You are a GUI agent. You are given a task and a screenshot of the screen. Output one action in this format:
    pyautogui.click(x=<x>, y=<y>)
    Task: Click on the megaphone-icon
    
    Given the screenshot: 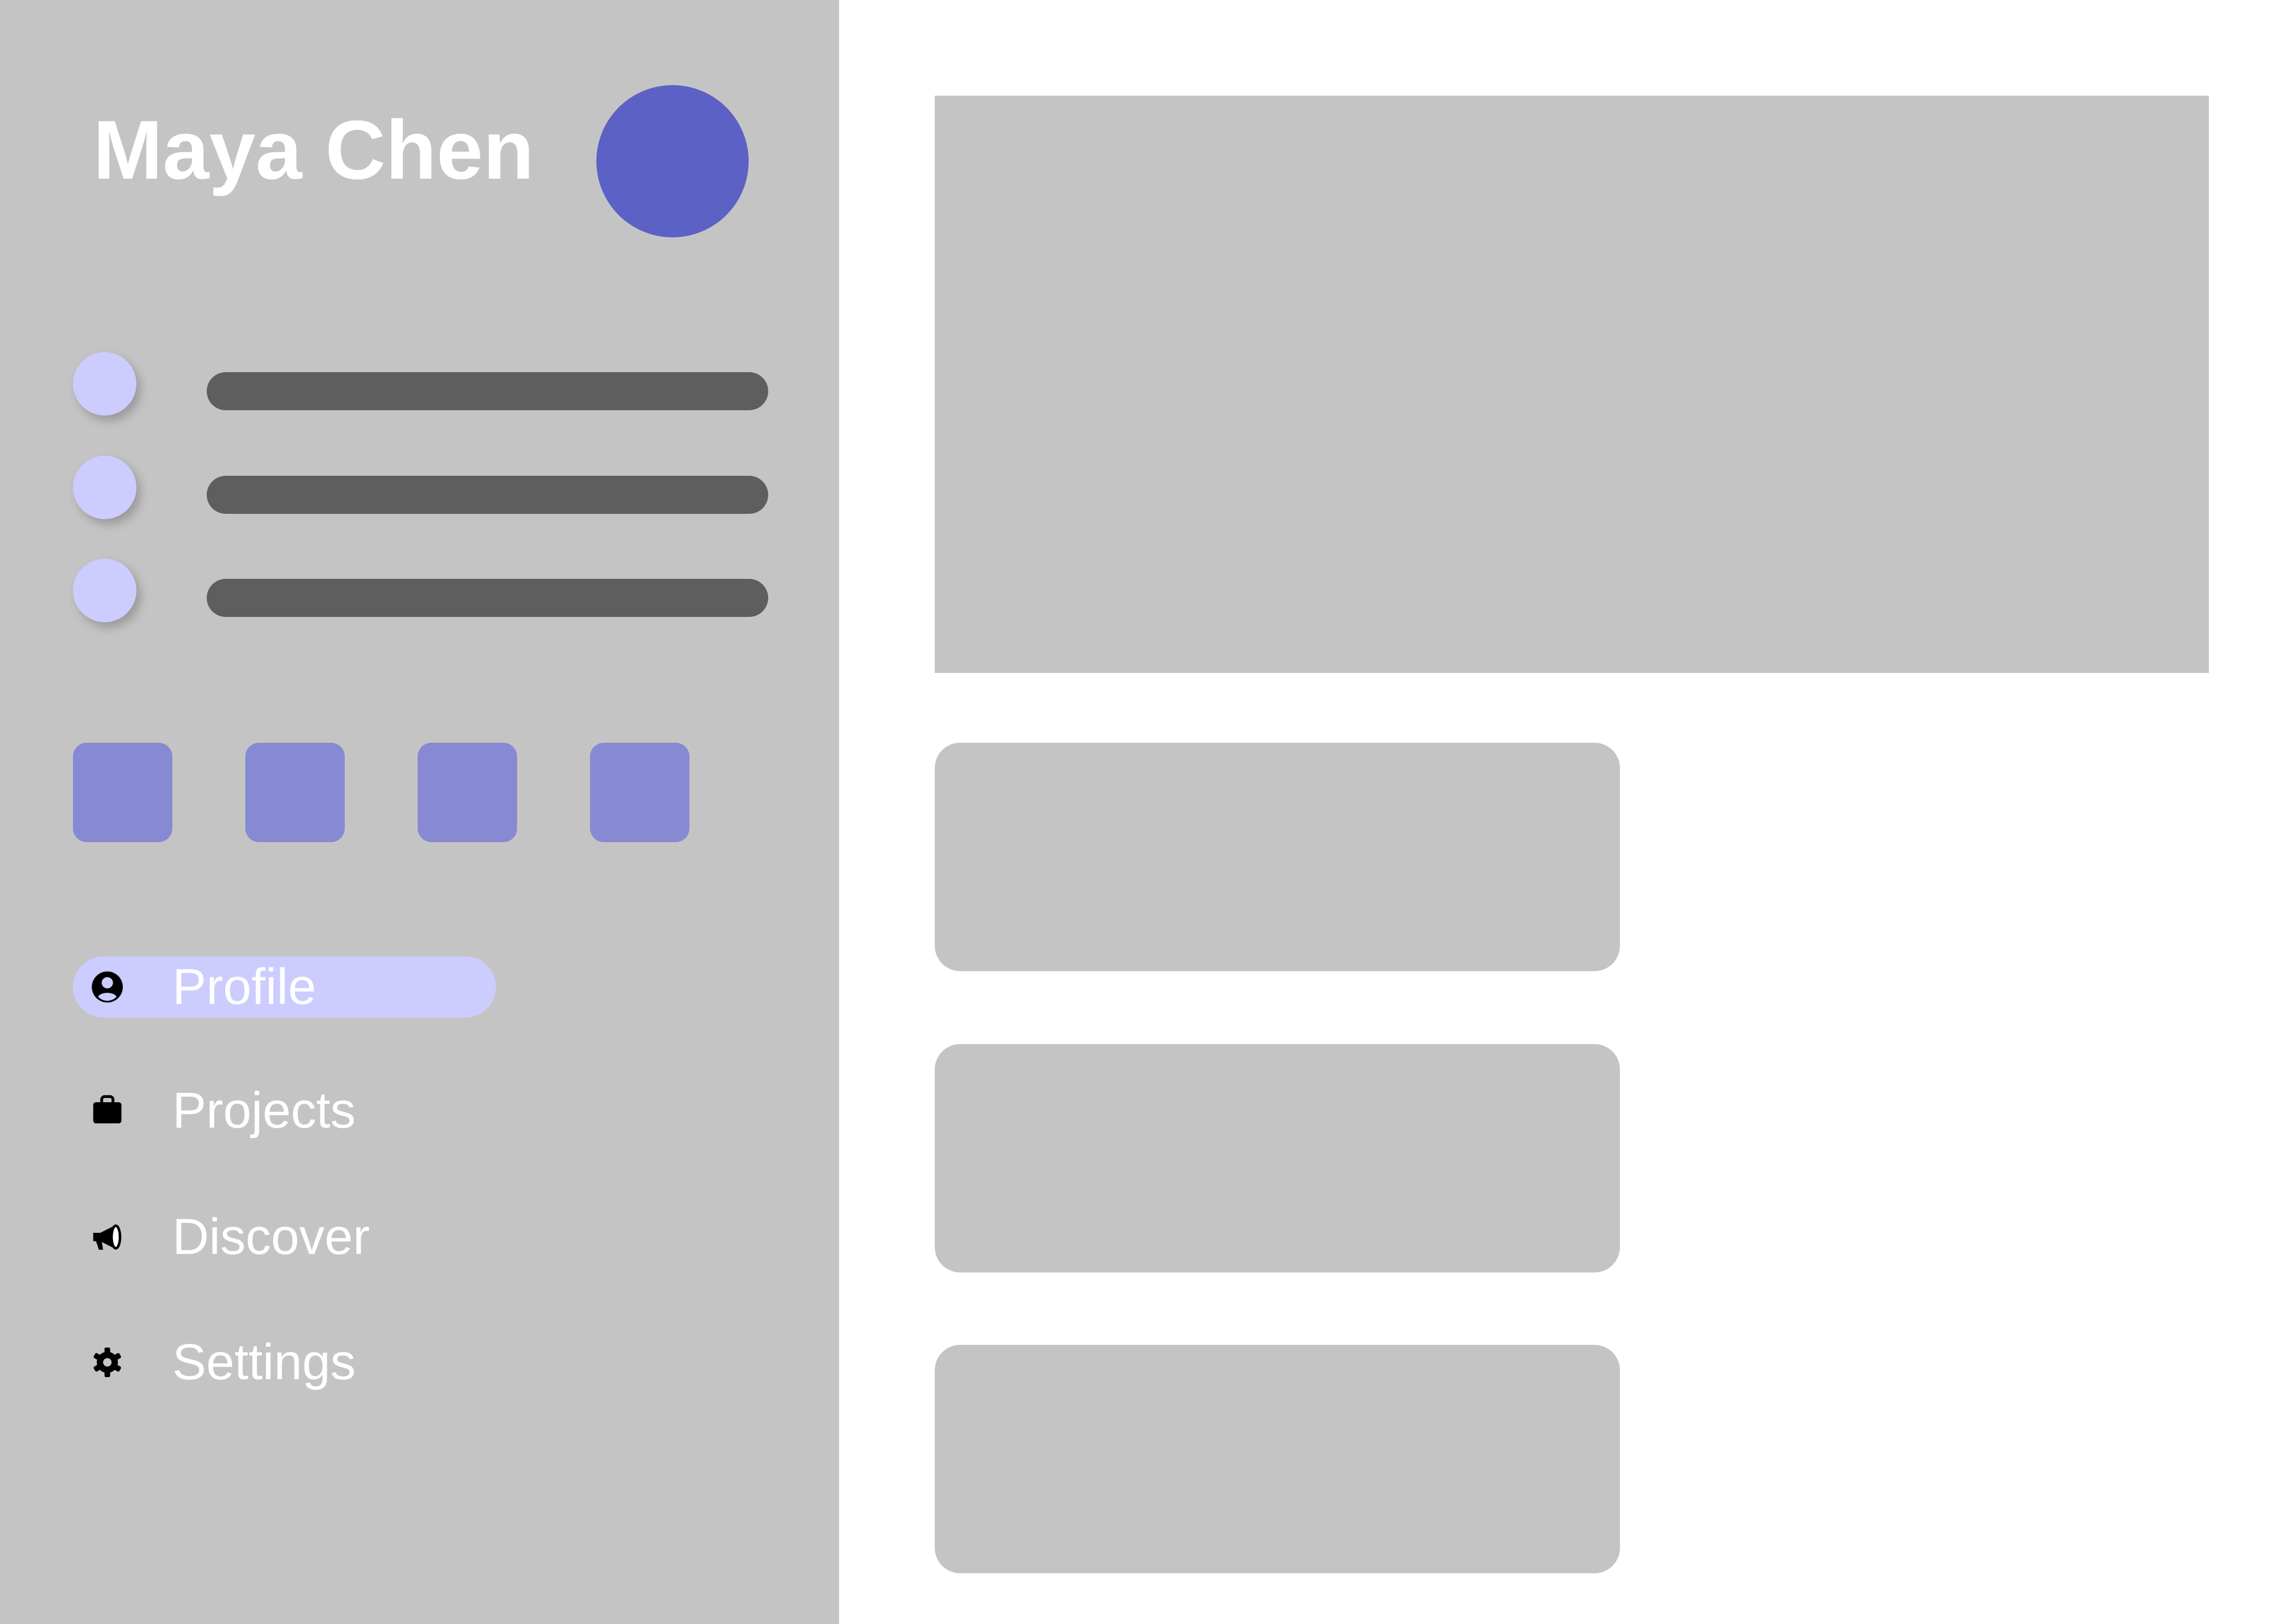 What is the action you would take?
    pyautogui.click(x=107, y=1237)
    